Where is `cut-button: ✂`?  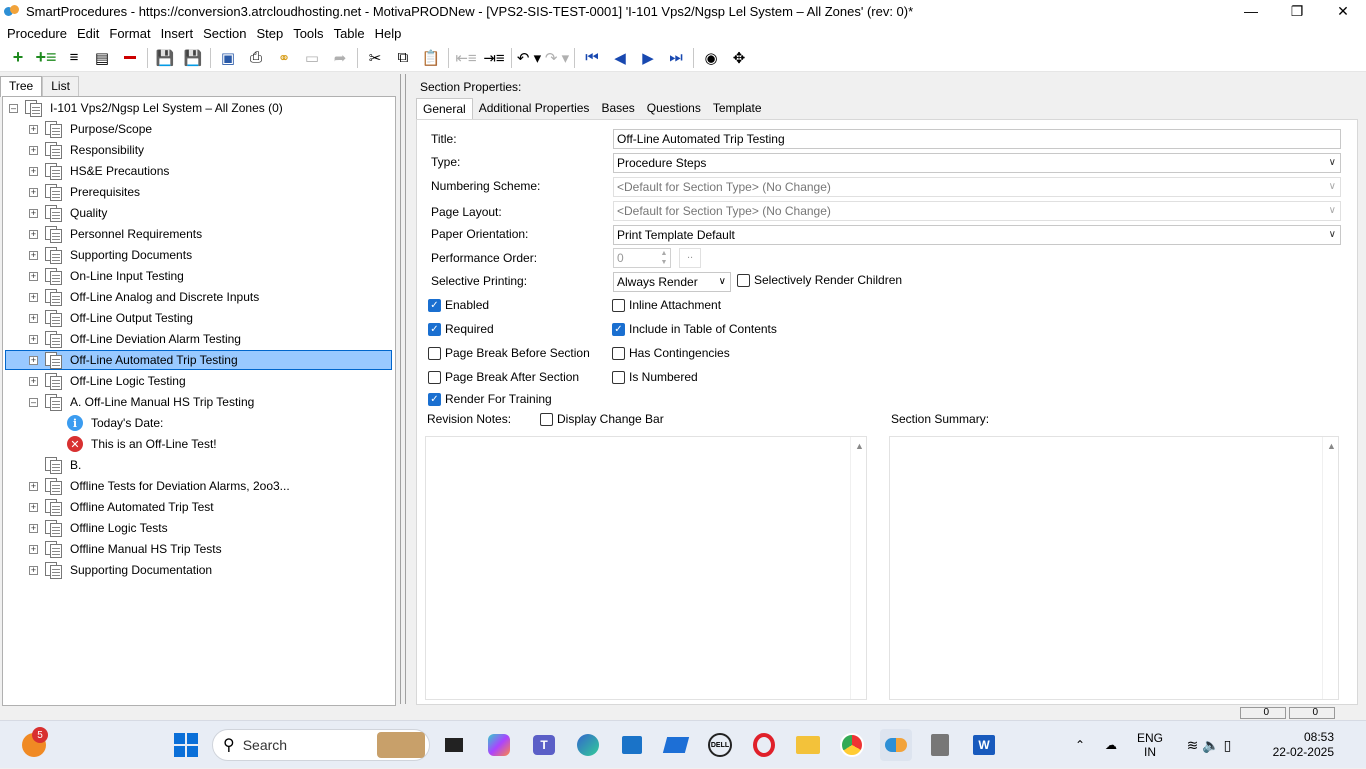
cut-button: ✂ is located at coordinates (375, 58).